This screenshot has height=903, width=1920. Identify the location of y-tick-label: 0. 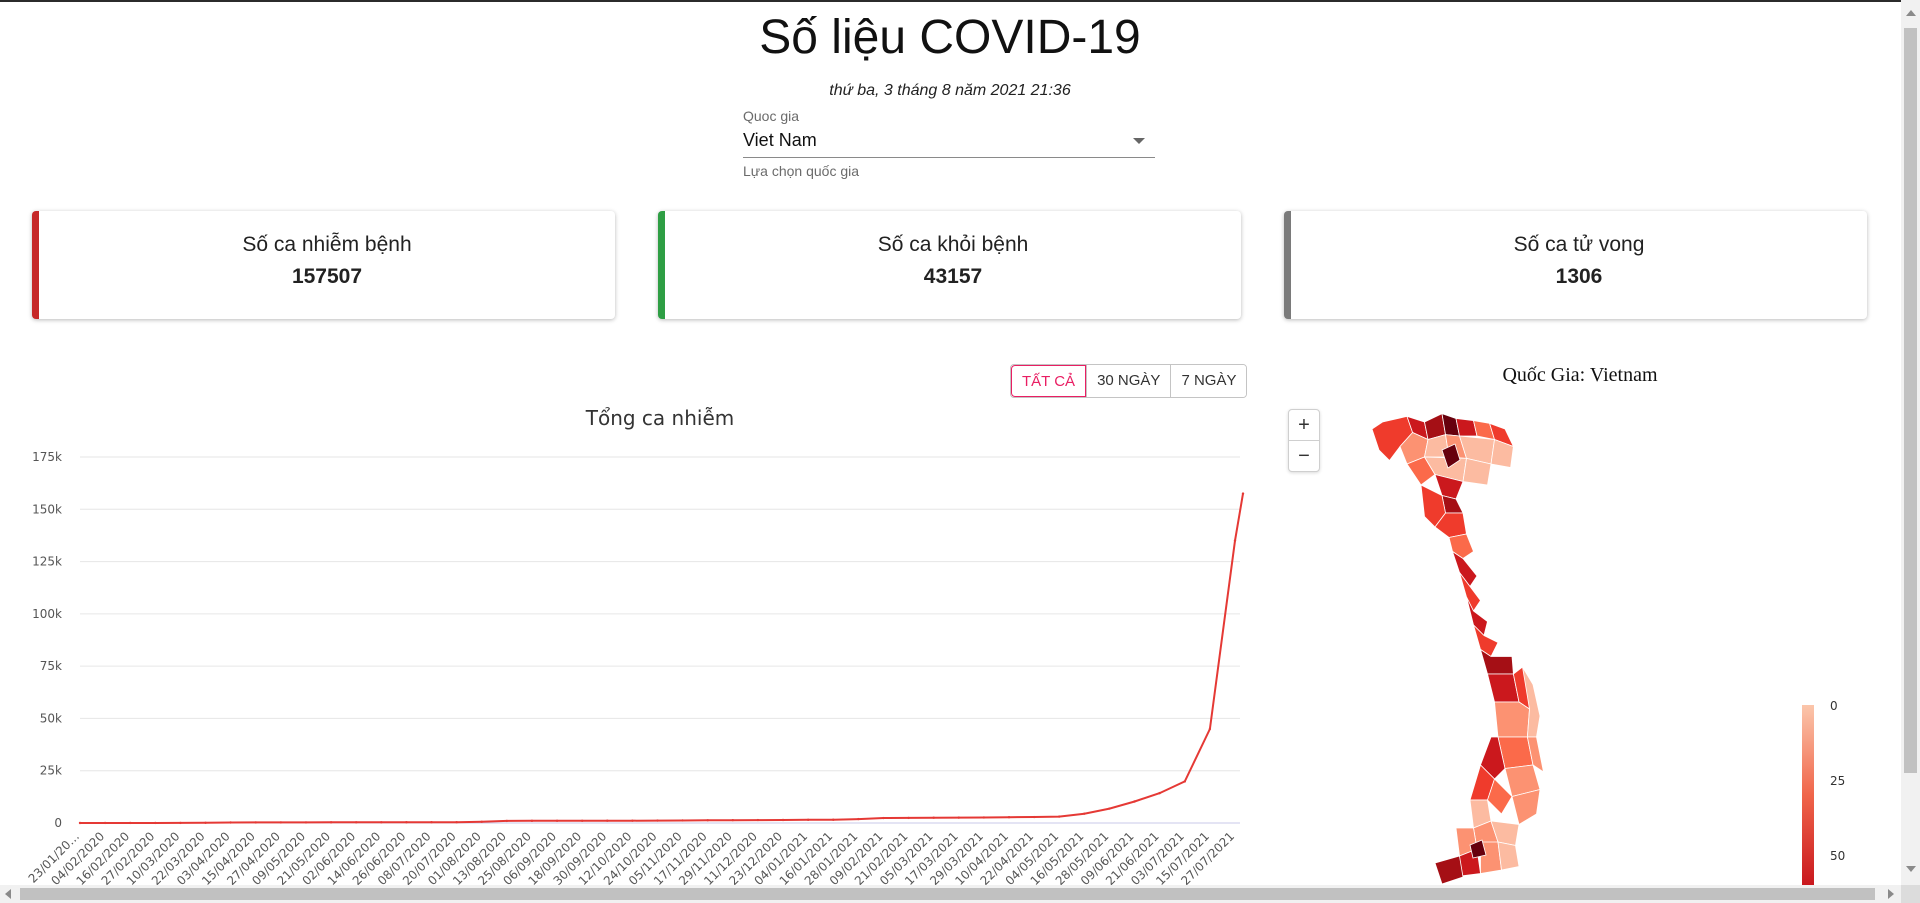
(58, 823).